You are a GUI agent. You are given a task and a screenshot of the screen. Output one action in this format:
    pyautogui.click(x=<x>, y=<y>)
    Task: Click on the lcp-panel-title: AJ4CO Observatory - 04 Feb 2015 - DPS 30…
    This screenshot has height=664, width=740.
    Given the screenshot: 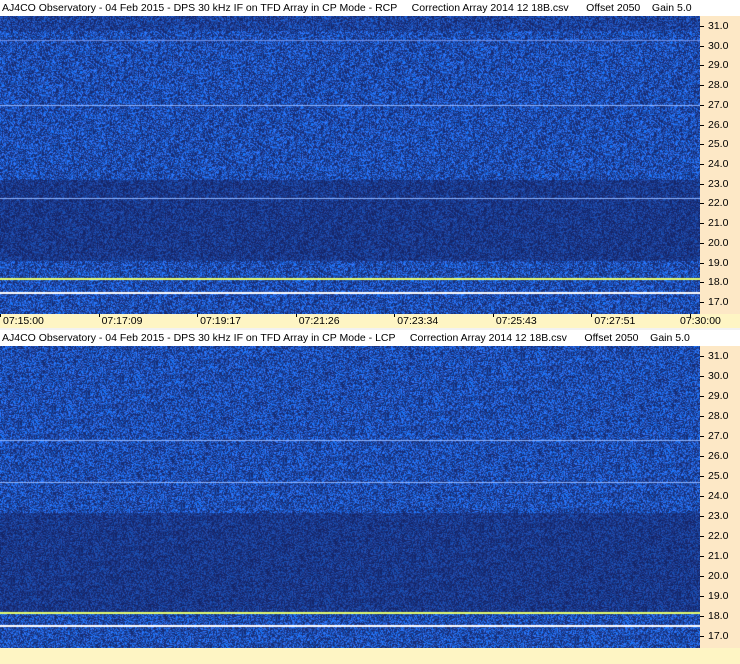 What is the action you would take?
    pyautogui.click(x=370, y=338)
    